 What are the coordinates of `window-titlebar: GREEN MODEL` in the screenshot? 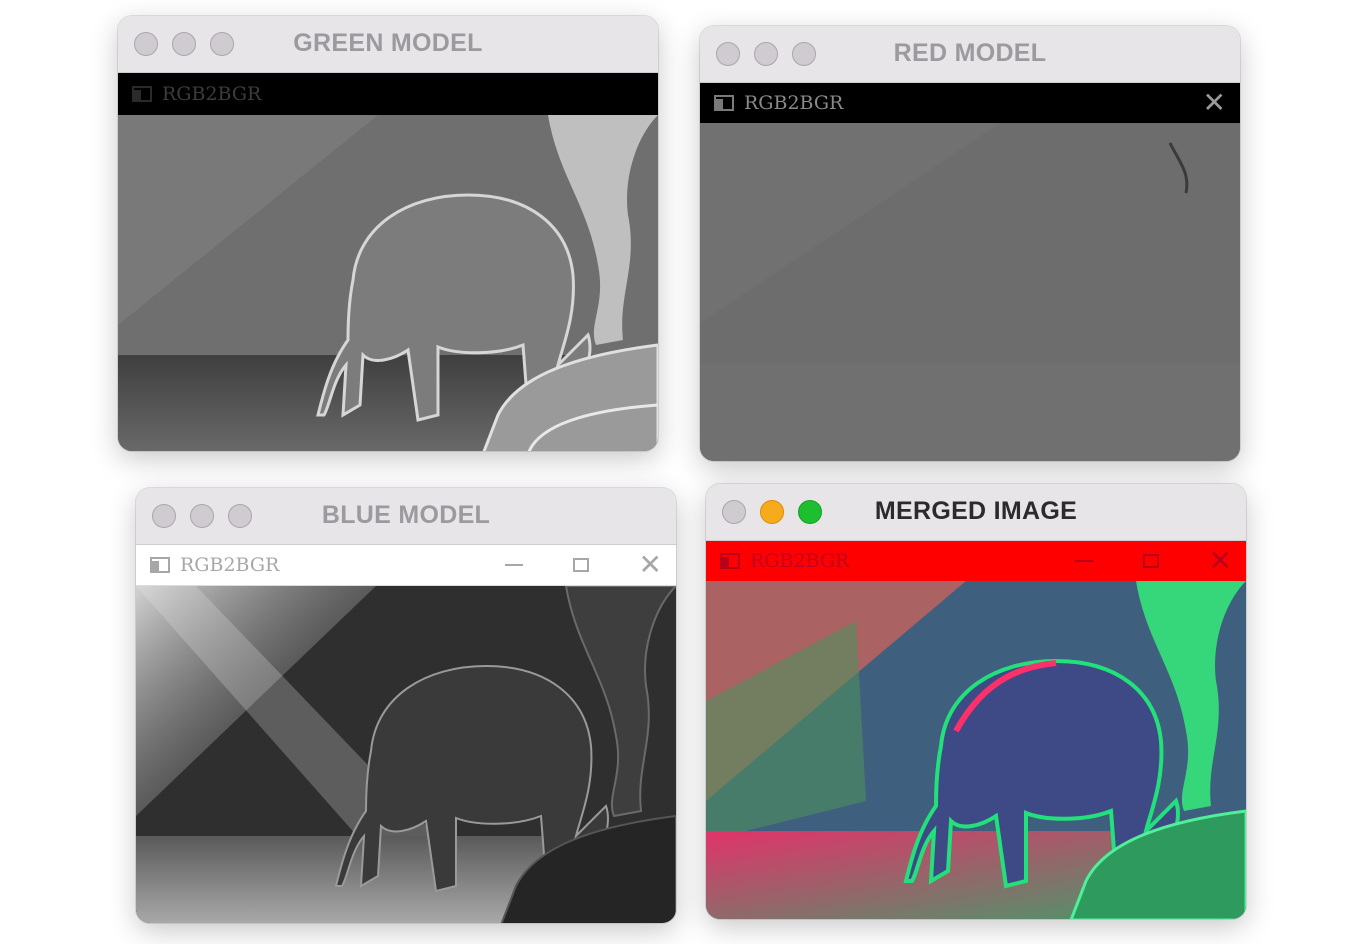 It's located at (388, 44).